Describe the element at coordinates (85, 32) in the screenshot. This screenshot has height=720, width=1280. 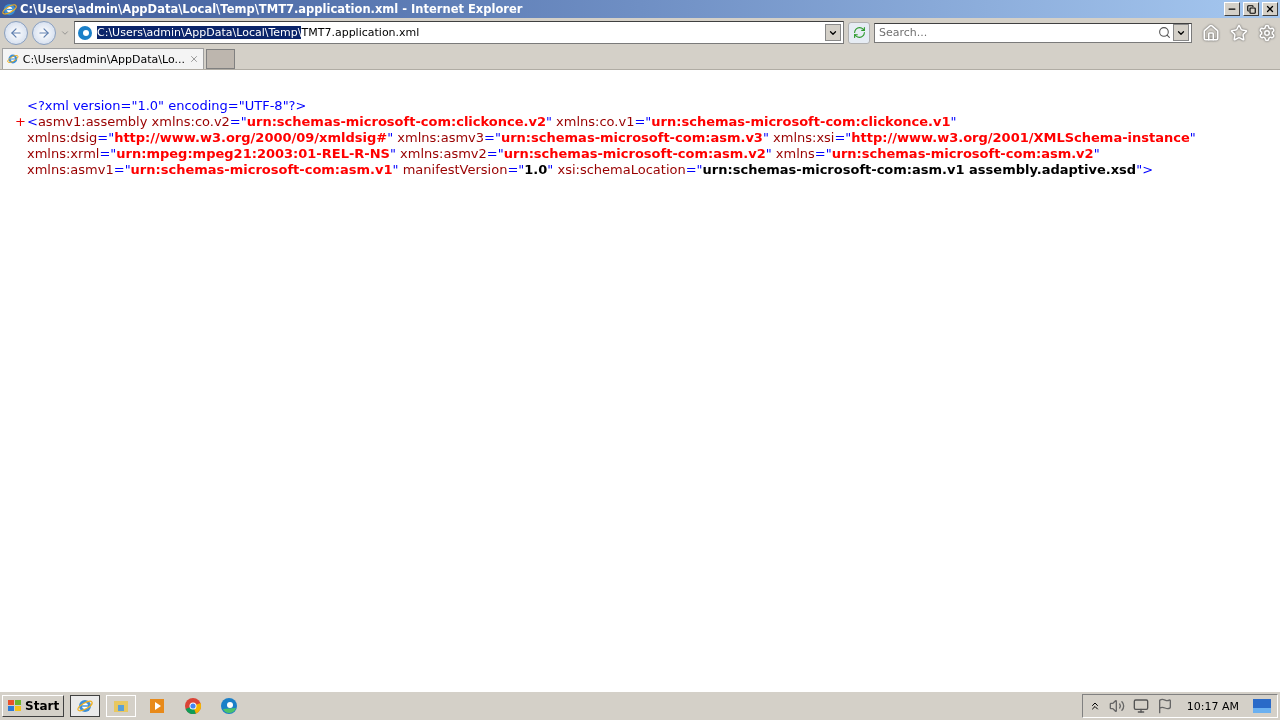
I see `edge-page-icon` at that location.